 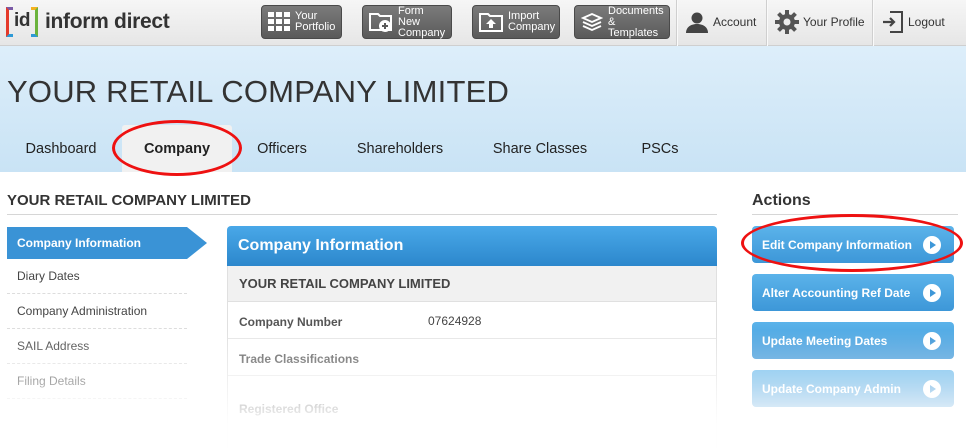 I want to click on form-new-company-label: Form New Company, so click(x=422, y=21).